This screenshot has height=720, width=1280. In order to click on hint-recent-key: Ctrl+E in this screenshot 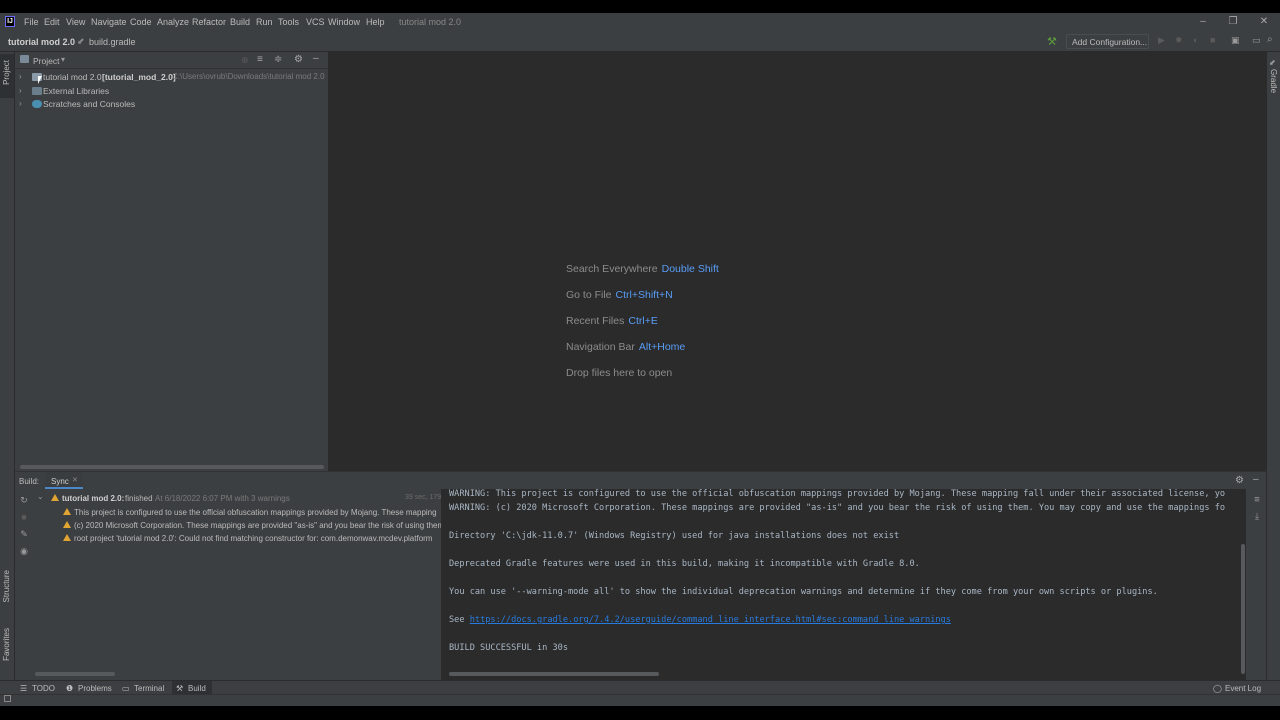, I will do `click(643, 321)`.